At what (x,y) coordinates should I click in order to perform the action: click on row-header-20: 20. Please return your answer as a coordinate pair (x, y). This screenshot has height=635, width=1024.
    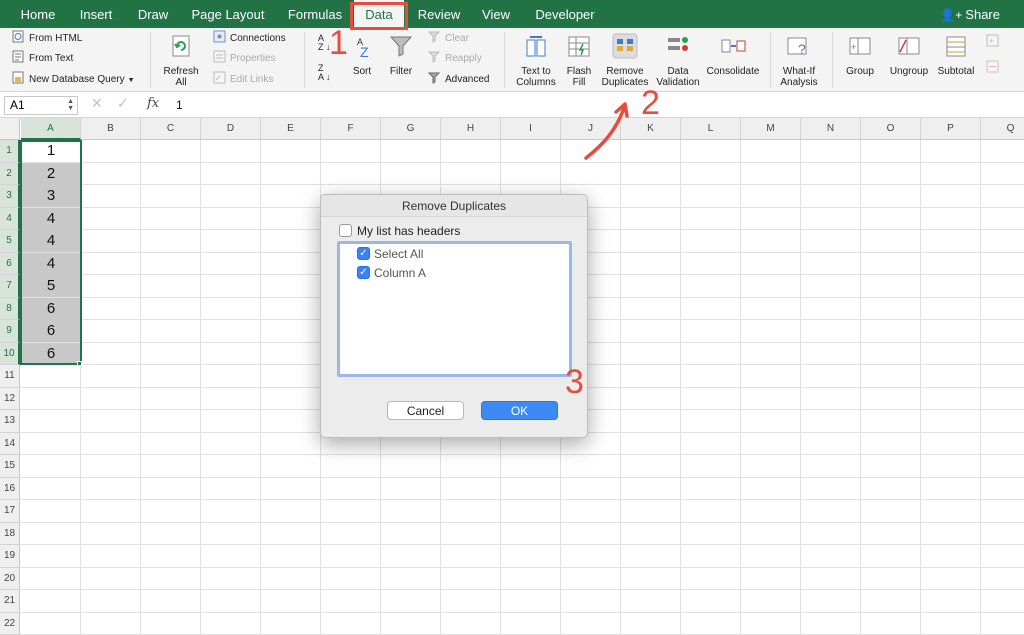
    Looking at the image, I should click on (10, 579).